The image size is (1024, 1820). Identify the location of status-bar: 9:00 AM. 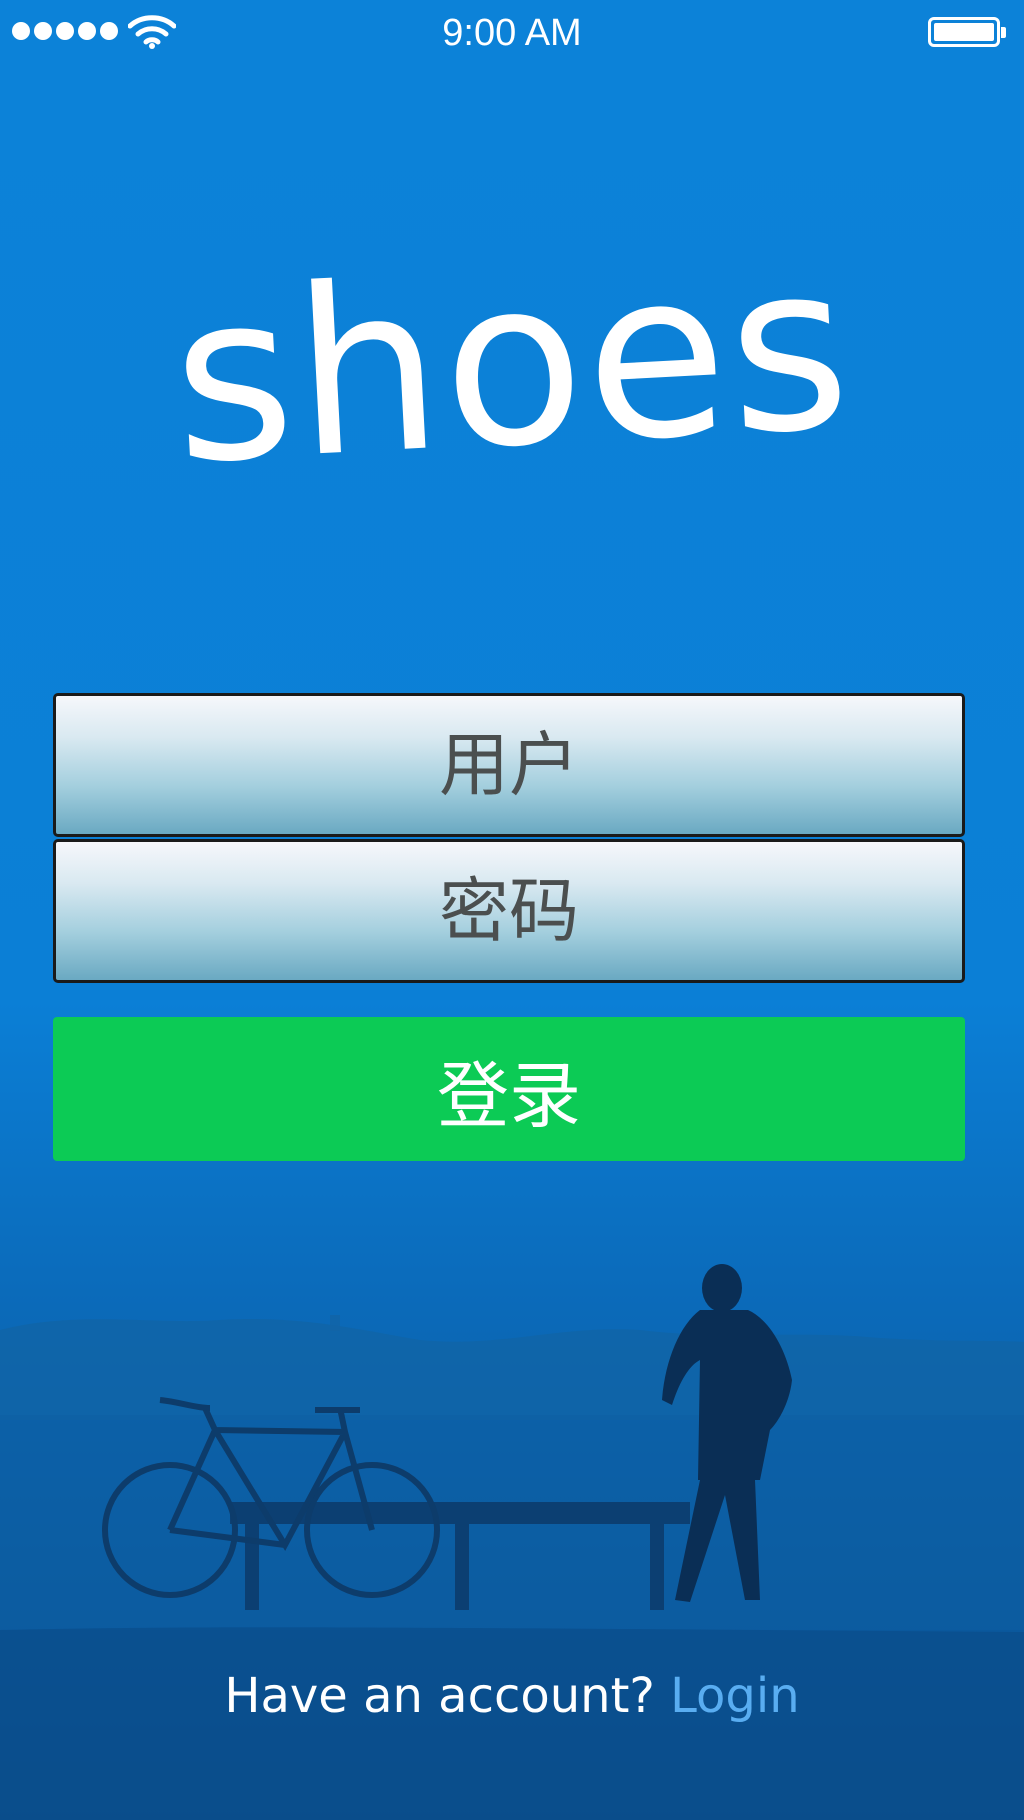
(512, 32).